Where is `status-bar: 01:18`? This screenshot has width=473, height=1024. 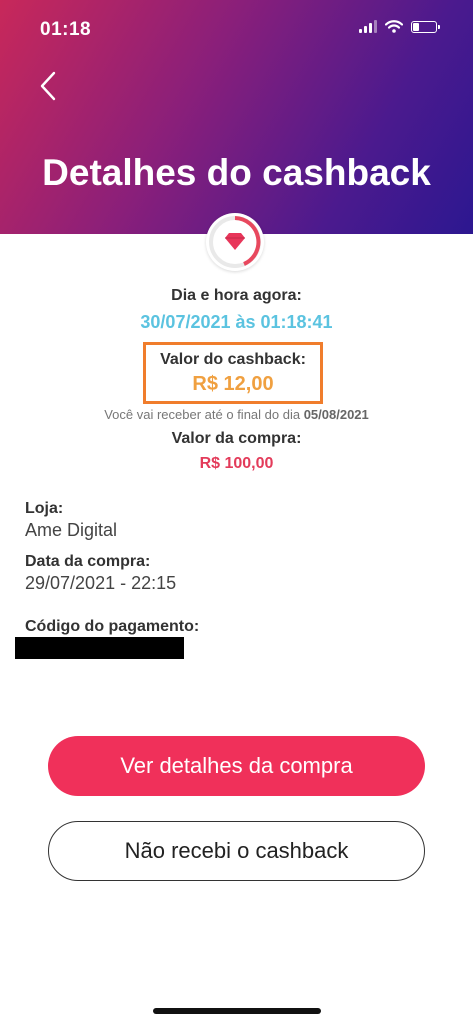 status-bar: 01:18 is located at coordinates (236, 30).